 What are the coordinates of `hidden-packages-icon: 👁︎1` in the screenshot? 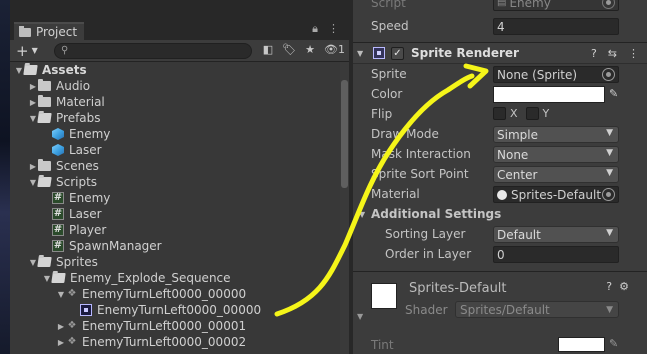 It's located at (334, 49).